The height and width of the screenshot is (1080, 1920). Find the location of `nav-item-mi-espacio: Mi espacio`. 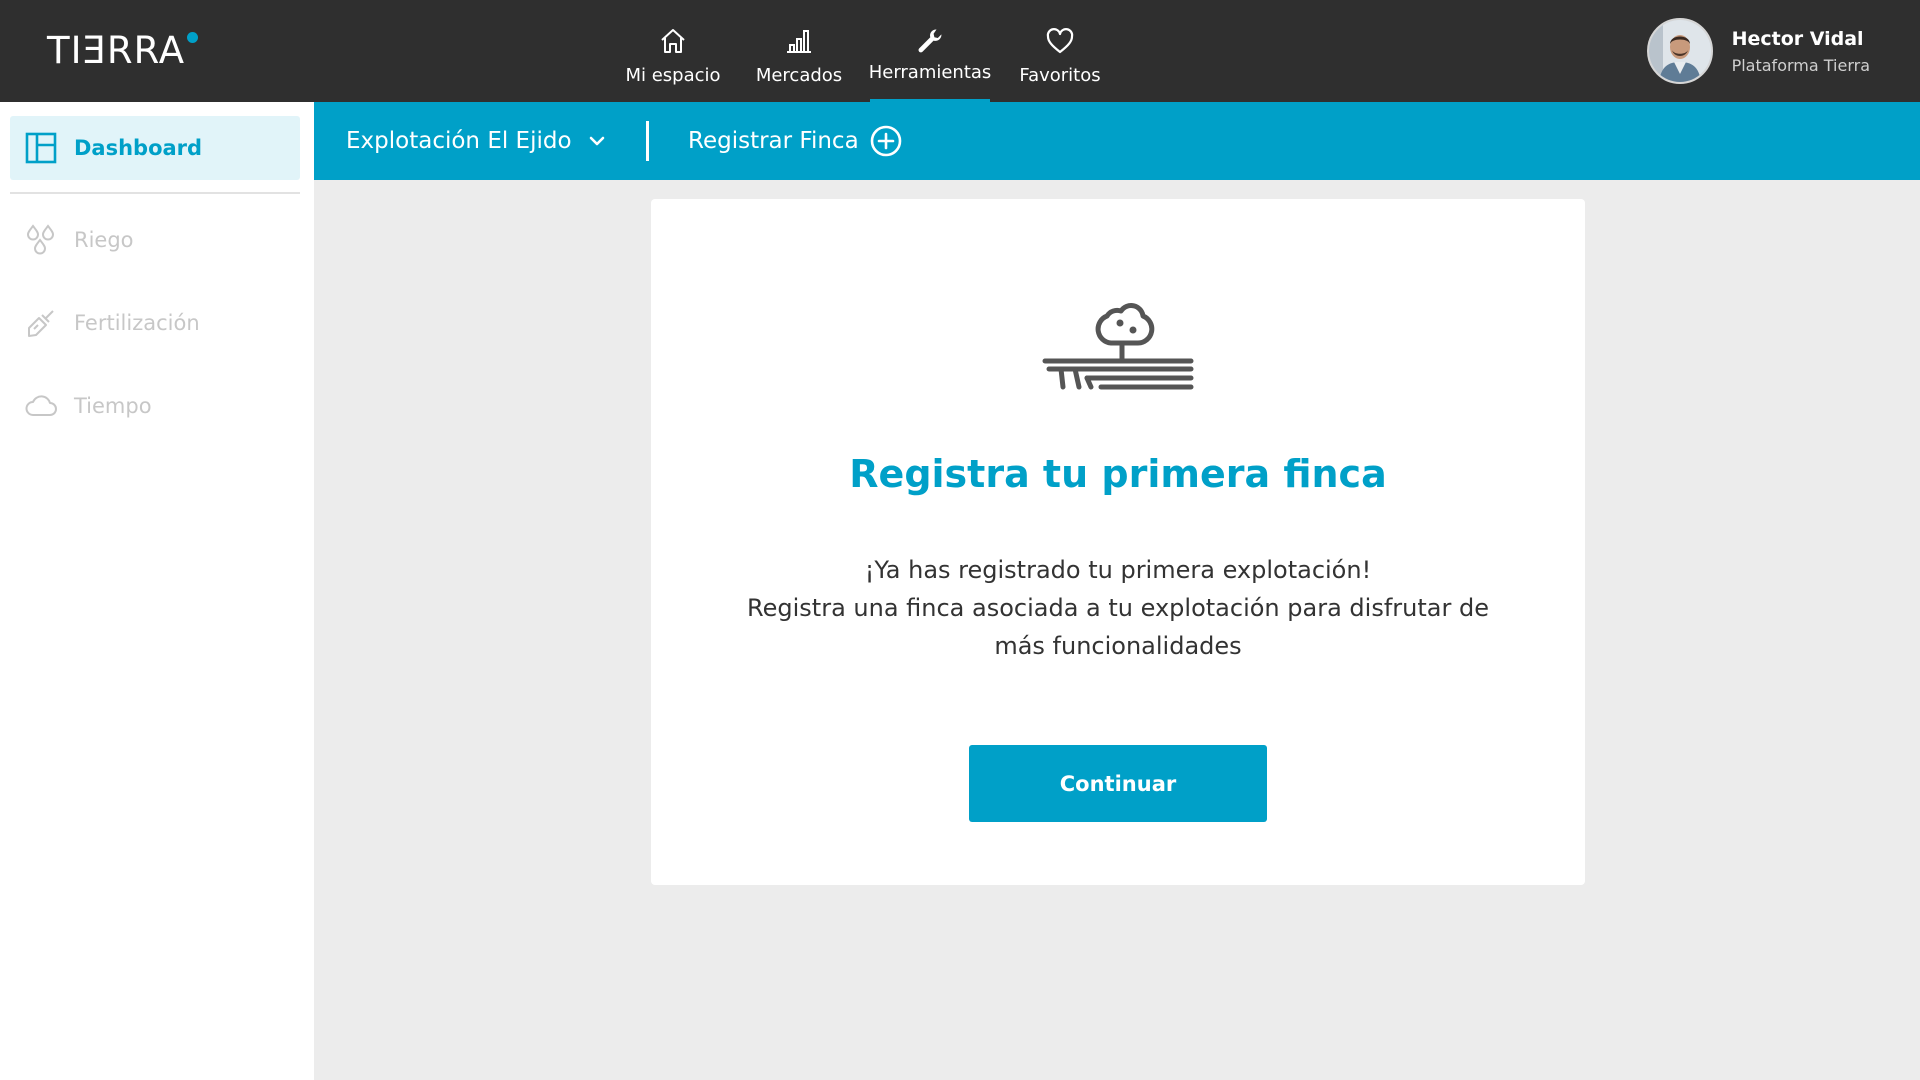

nav-item-mi-espacio: Mi espacio is located at coordinates (673, 51).